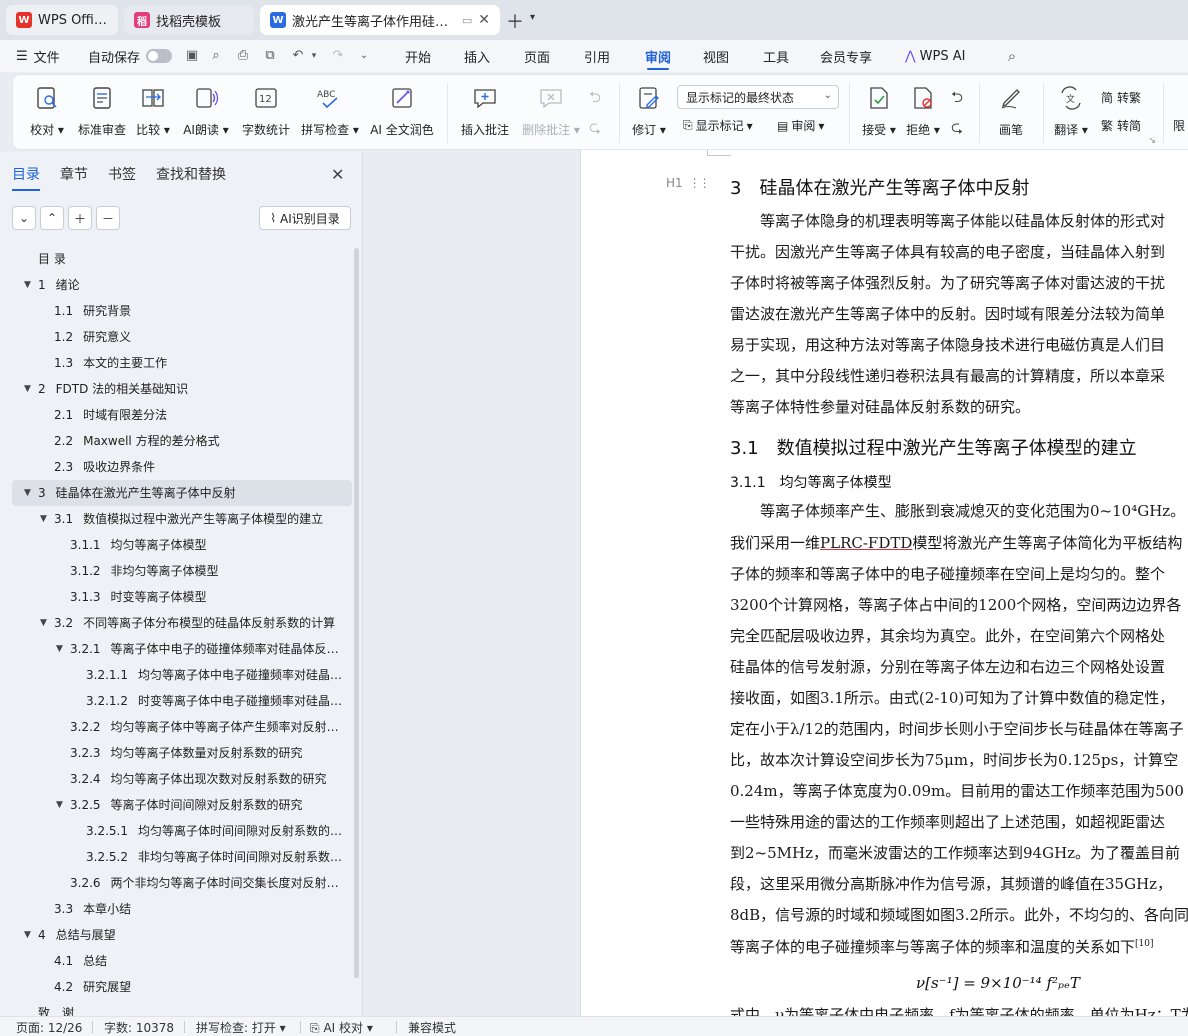 The width and height of the screenshot is (1188, 1036). What do you see at coordinates (182, 519) in the screenshot?
I see `toc-item: ▼ 3.1 数值模拟过程中激光产生等离子体模型的建立` at bounding box center [182, 519].